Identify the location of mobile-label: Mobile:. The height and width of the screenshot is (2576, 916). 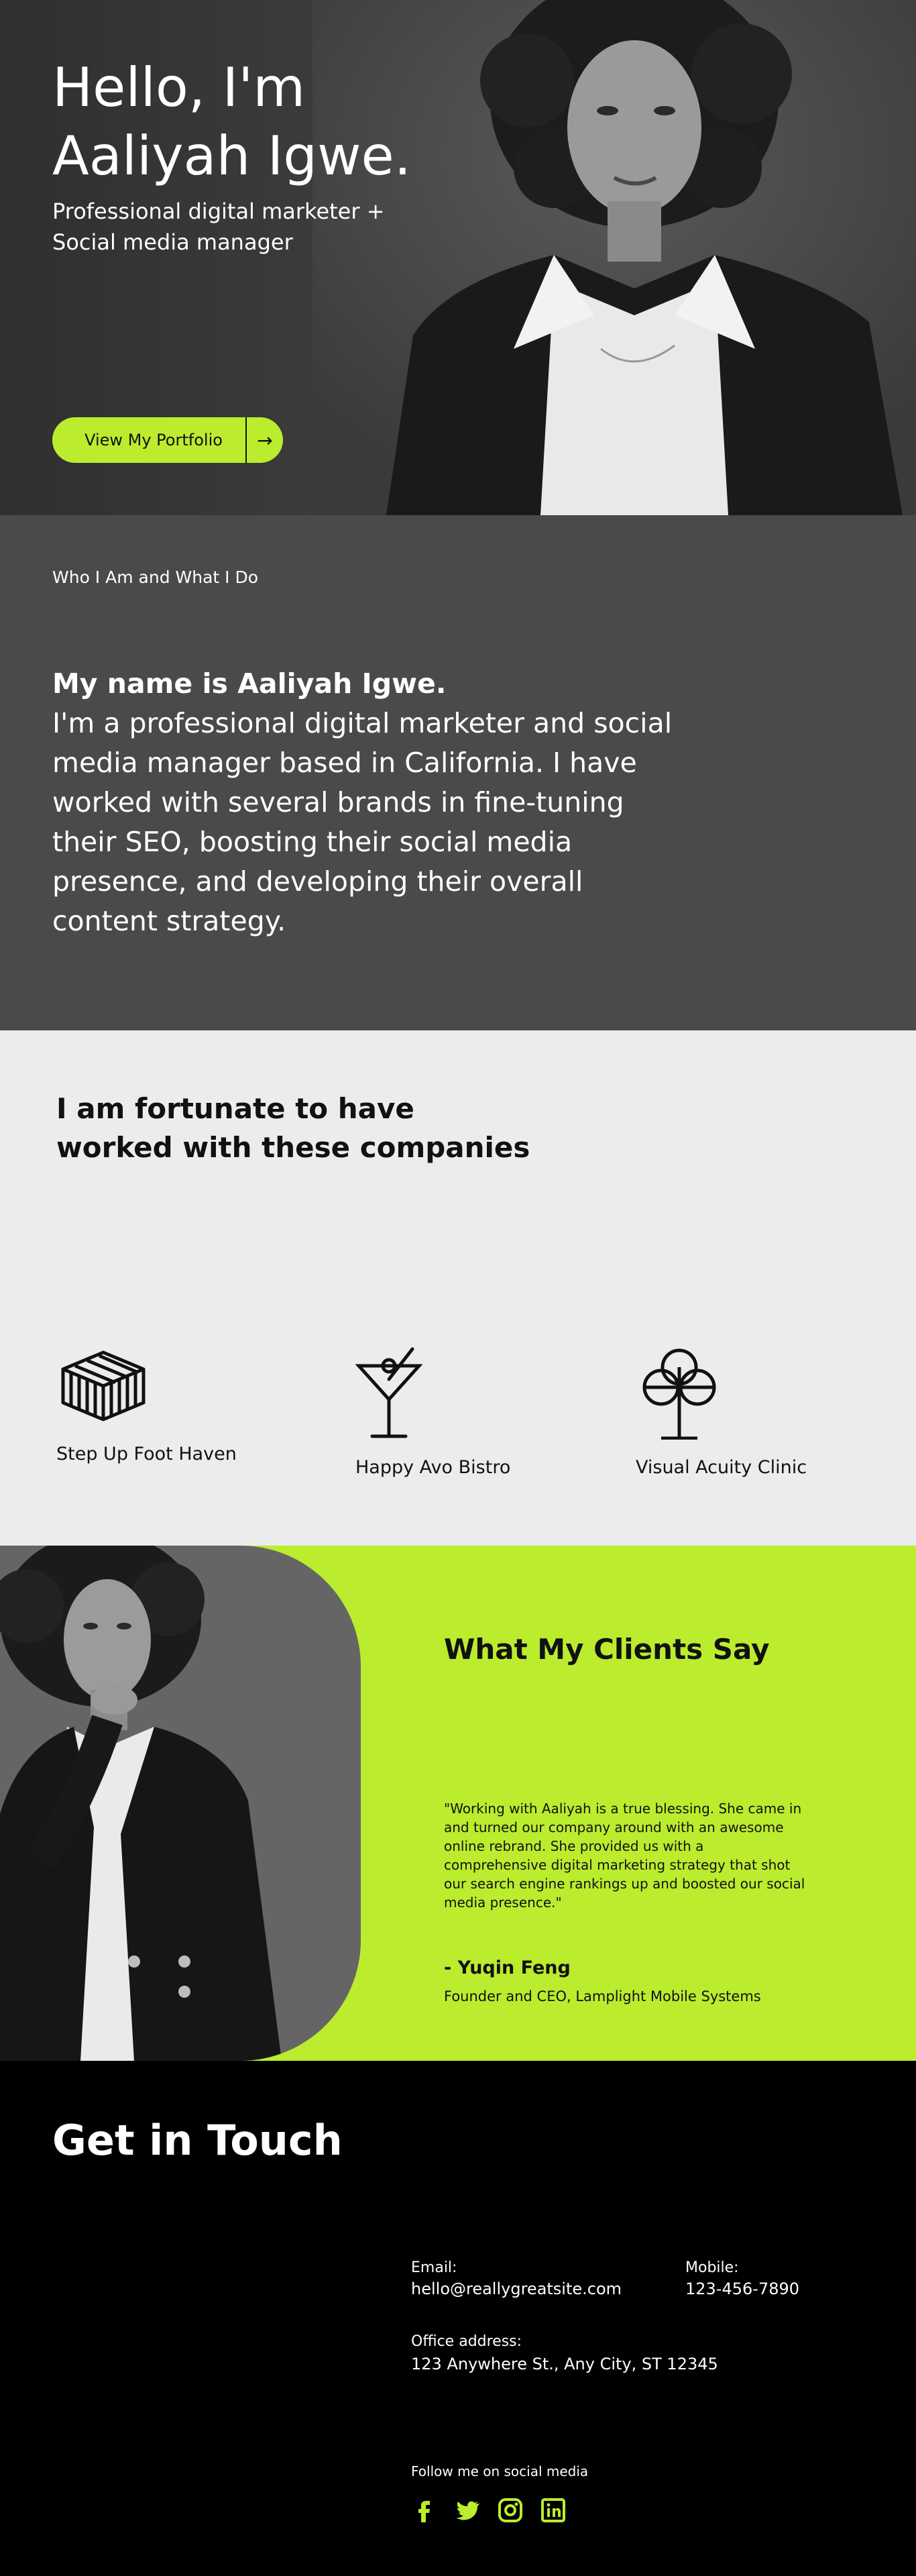
(712, 2267).